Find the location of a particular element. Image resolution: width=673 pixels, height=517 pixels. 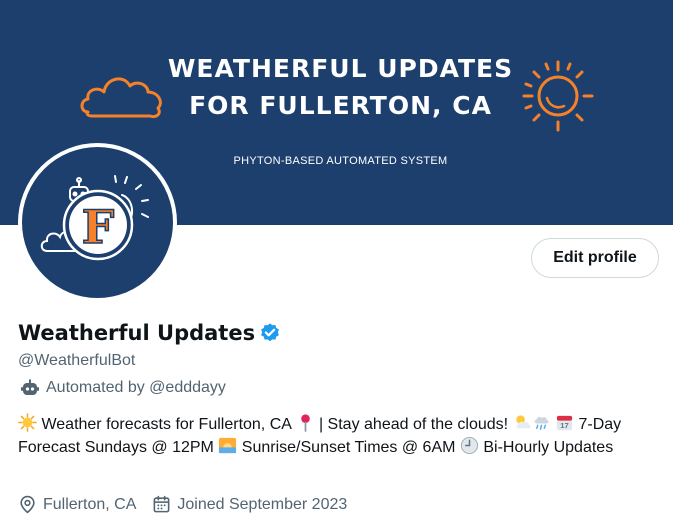

automated-by-text: Automated by @edddayy is located at coordinates (136, 387).